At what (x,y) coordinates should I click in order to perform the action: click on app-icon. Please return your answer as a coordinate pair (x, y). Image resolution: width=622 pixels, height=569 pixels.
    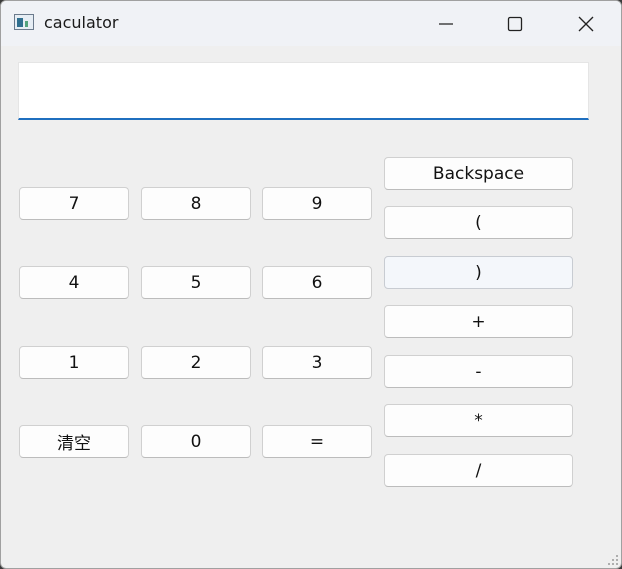
    Looking at the image, I should click on (24, 22).